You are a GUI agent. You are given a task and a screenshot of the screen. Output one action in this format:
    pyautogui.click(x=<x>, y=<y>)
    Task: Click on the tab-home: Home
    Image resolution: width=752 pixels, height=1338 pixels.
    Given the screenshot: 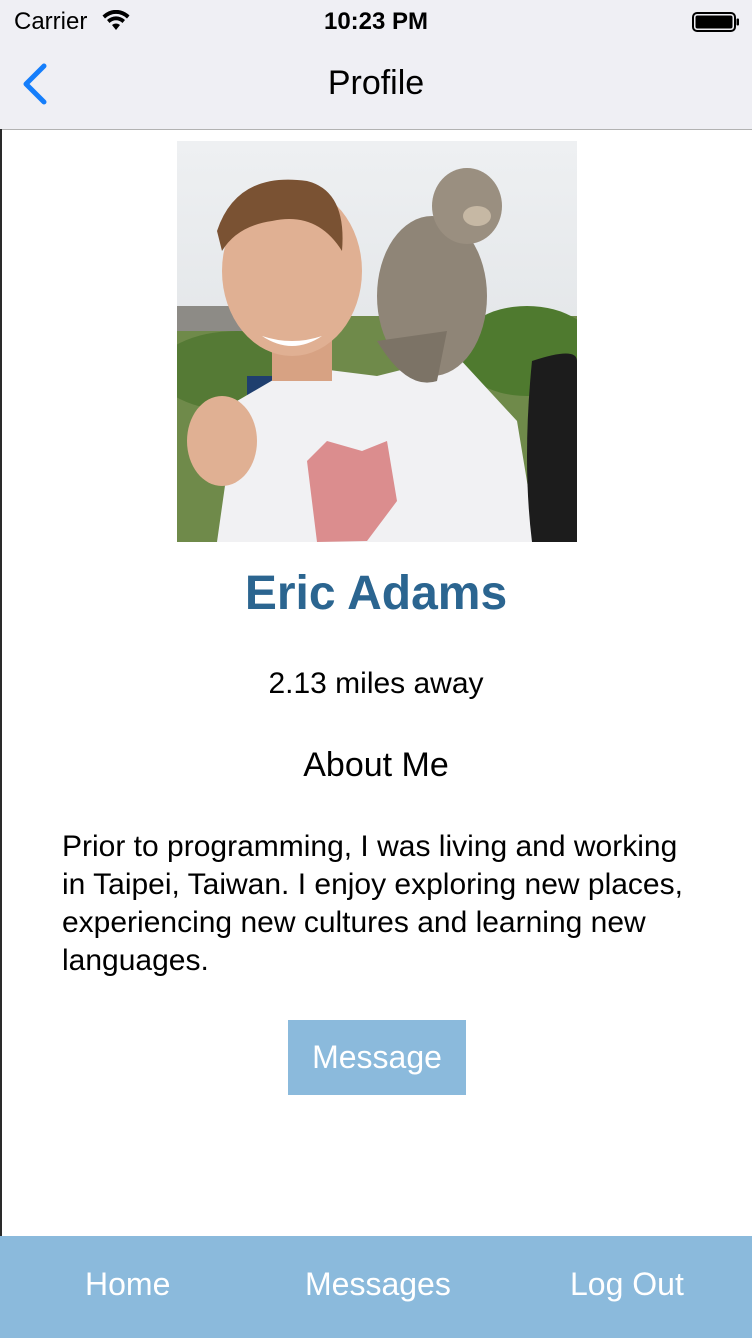 What is the action you would take?
    pyautogui.click(x=127, y=1284)
    